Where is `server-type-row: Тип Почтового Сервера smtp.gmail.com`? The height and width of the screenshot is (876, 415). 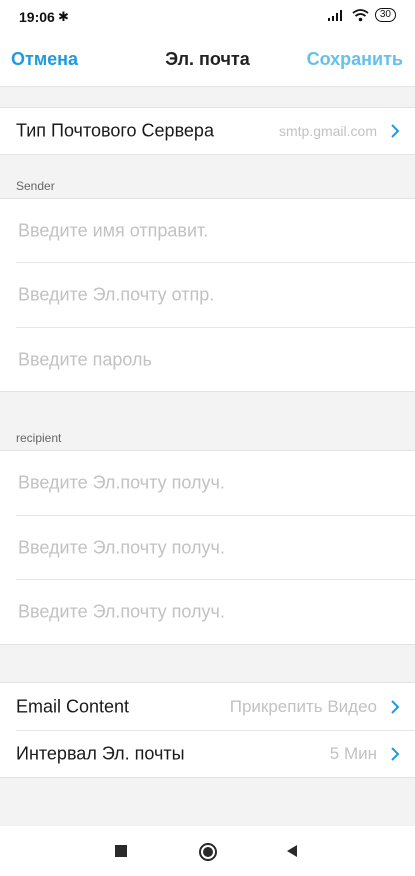 server-type-row: Тип Почтового Сервера smtp.gmail.com is located at coordinates (215, 131).